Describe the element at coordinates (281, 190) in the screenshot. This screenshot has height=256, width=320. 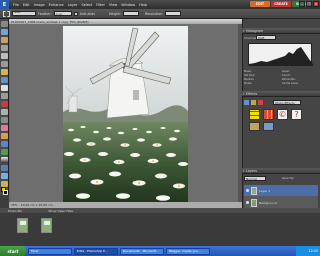
I see `layer-row: Layer 1` at that location.